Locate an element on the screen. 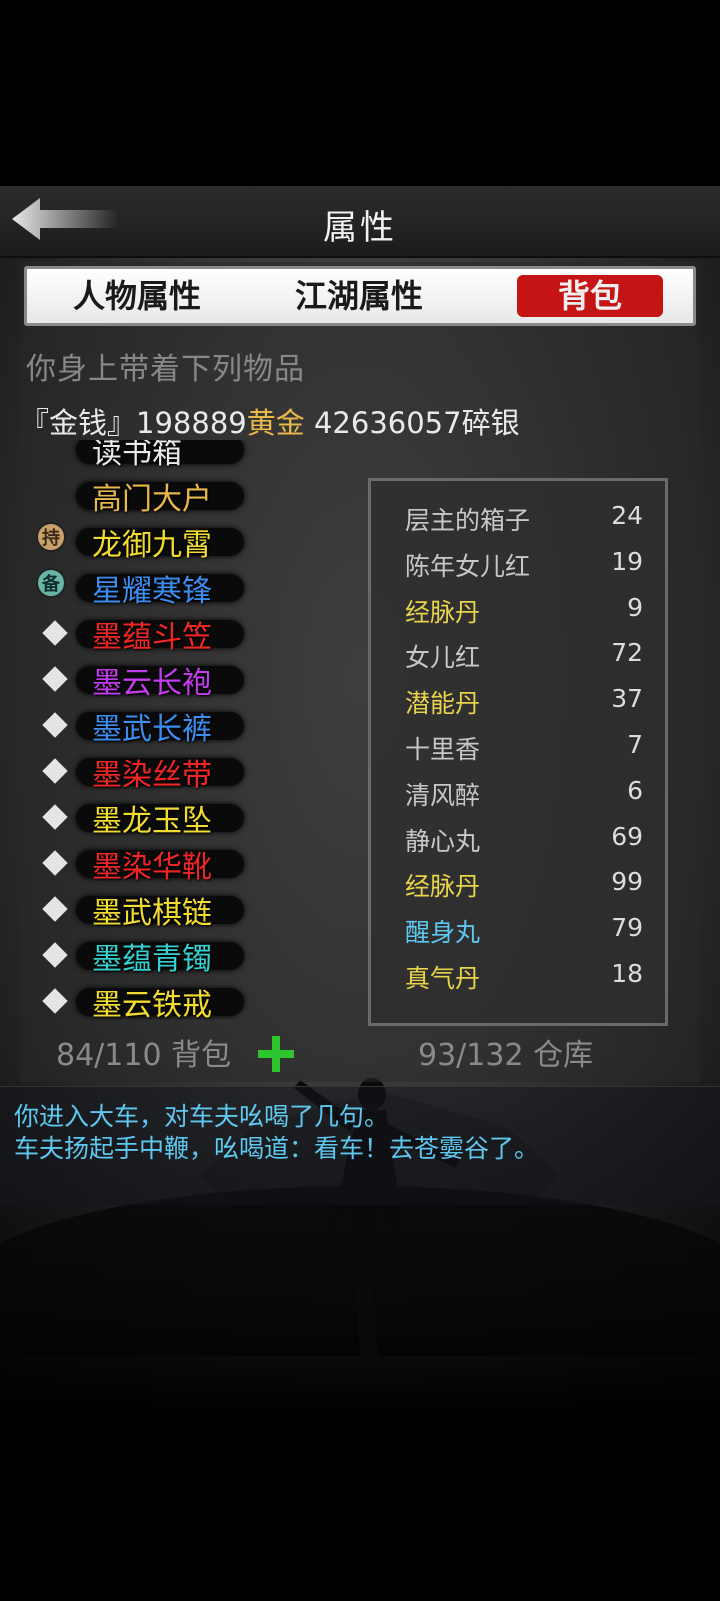  item-row: 清风醉 6 is located at coordinates (530, 795).